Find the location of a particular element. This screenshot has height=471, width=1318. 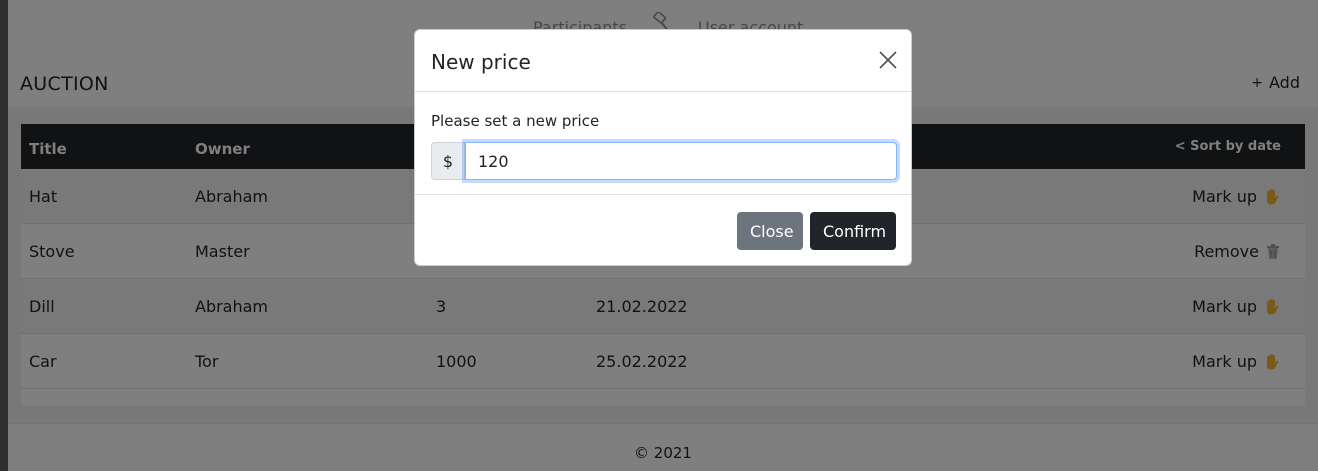

price-input is located at coordinates (681, 161).